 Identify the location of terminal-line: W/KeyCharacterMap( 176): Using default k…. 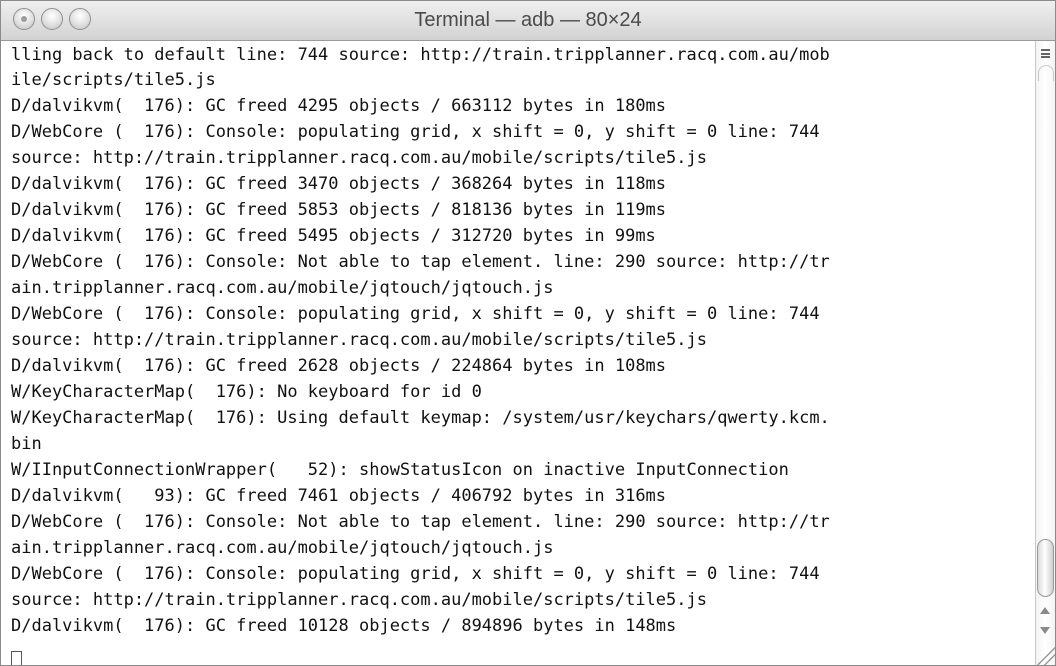
(420, 418).